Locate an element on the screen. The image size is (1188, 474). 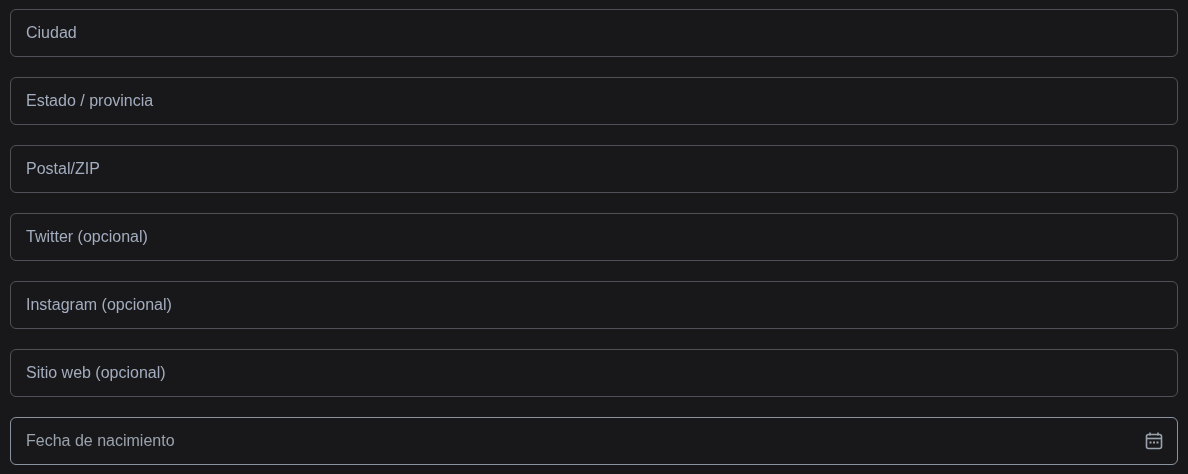
input-field: Sitio web (opcional) is located at coordinates (594, 373).